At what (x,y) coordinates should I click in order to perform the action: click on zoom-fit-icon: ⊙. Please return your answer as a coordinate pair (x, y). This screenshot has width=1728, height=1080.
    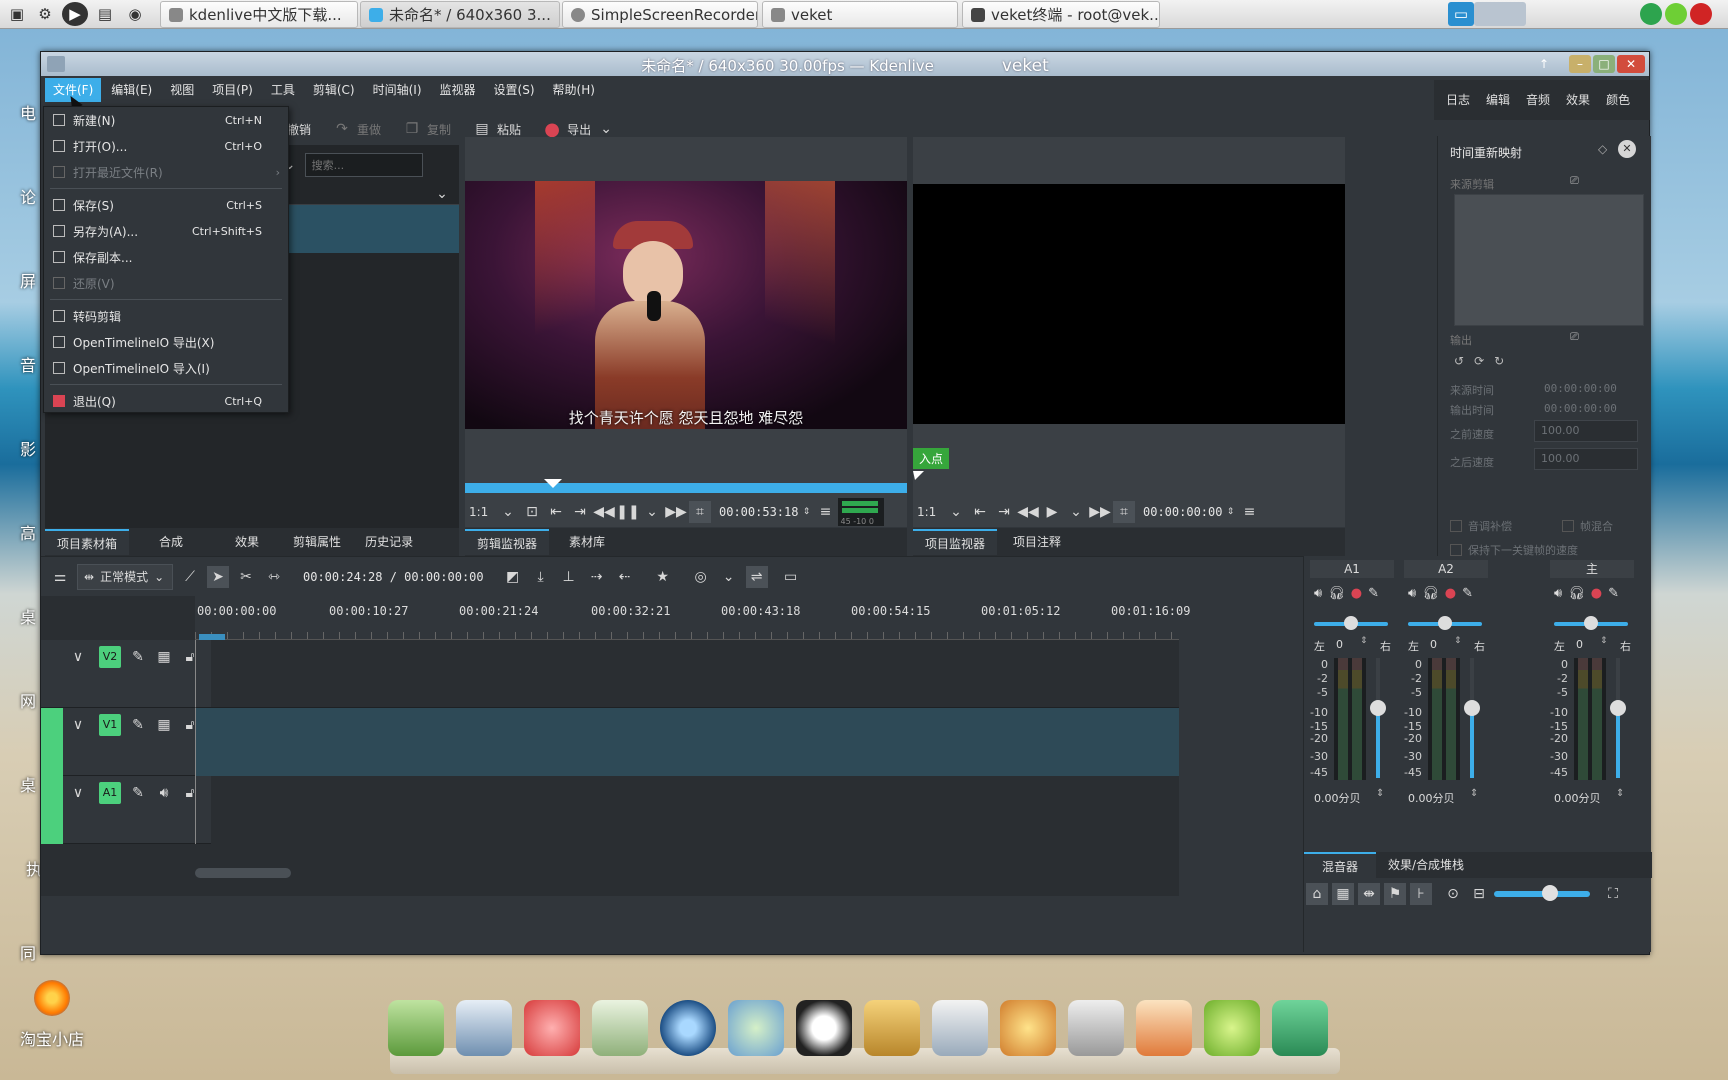
    Looking at the image, I should click on (1453, 894).